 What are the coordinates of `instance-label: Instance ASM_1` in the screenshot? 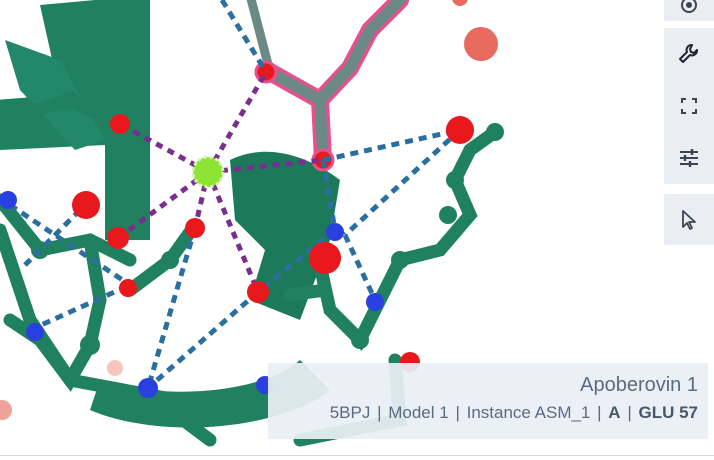 It's located at (529, 412).